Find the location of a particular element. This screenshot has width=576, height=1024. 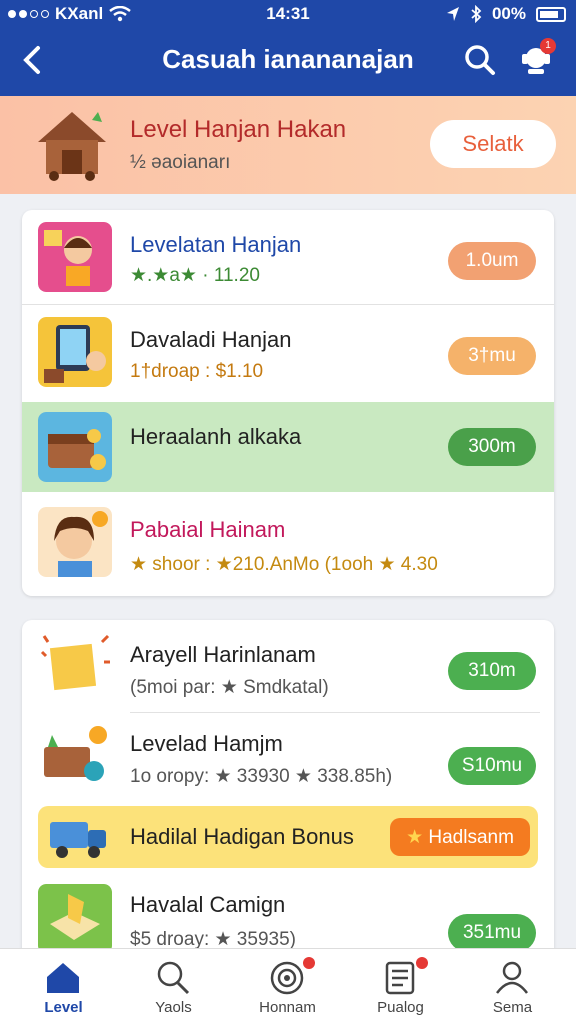

nav-label: Honnam is located at coordinates (287, 1007).